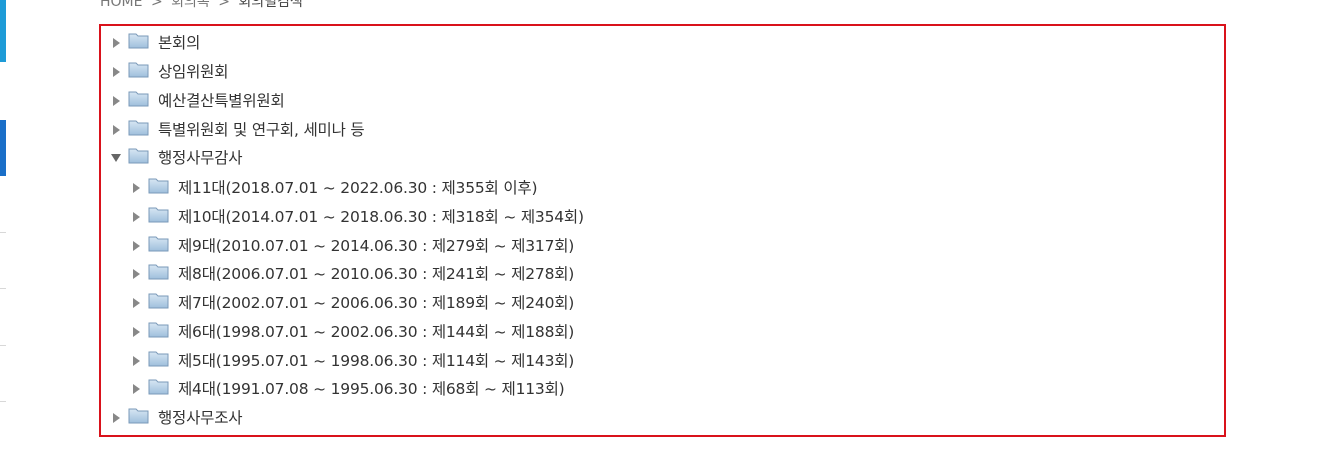 The width and height of the screenshot is (1325, 460). I want to click on tree-node-label: 행정사무조사, so click(200, 418).